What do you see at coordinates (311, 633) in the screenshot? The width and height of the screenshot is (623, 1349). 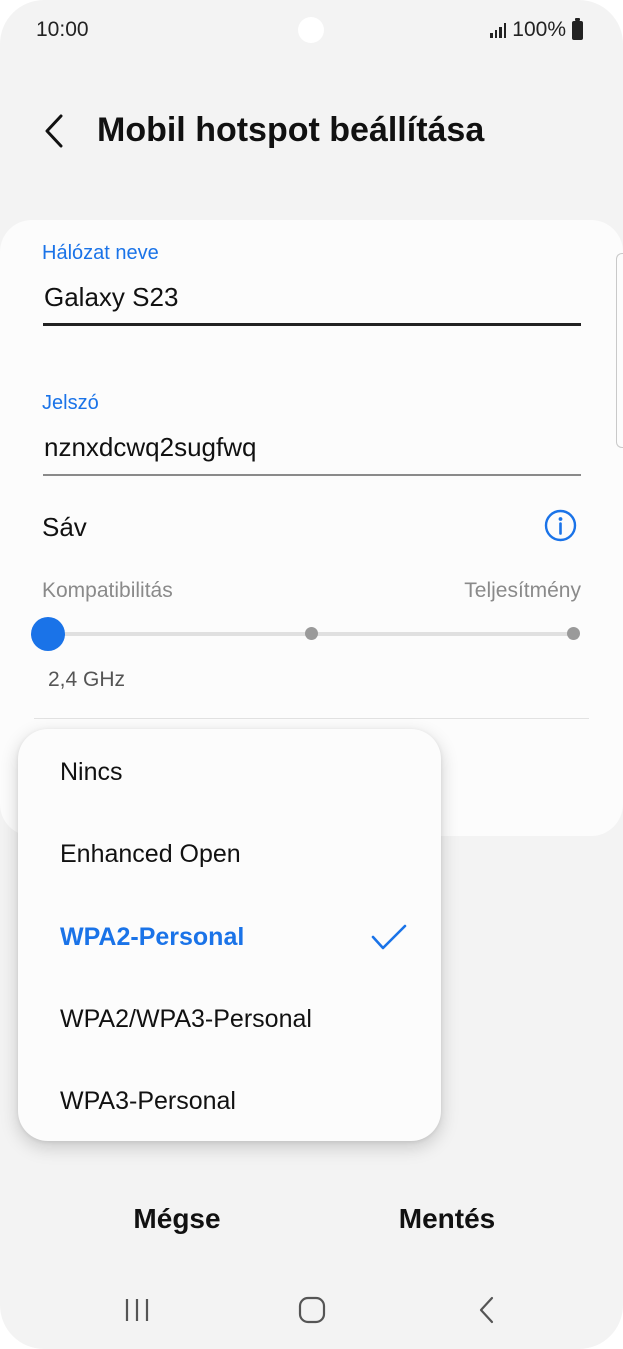 I see `band-slider-stop-middle` at bounding box center [311, 633].